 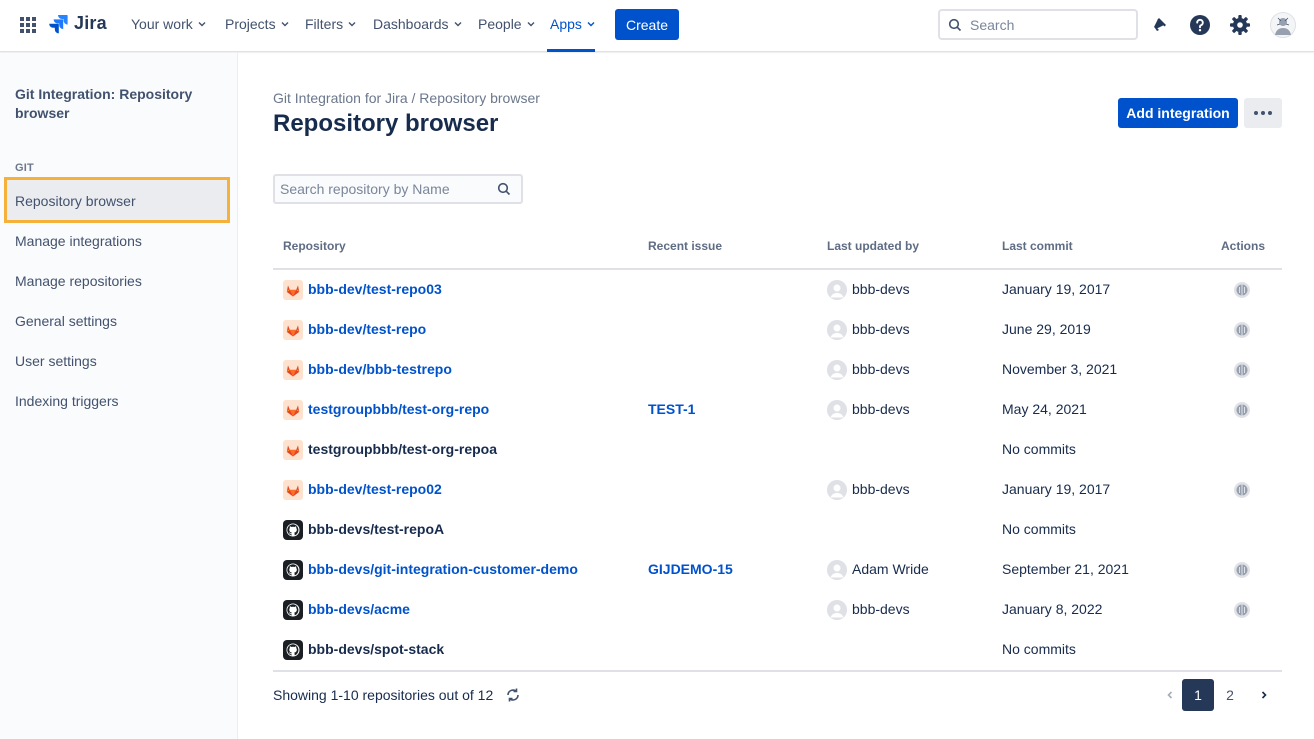 What do you see at coordinates (500, 24) in the screenshot?
I see `nav-label: People` at bounding box center [500, 24].